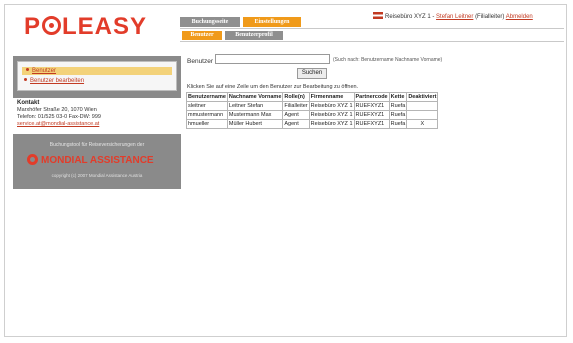 This screenshot has width=573, height=343. I want to click on tab-divider, so click(372, 28).